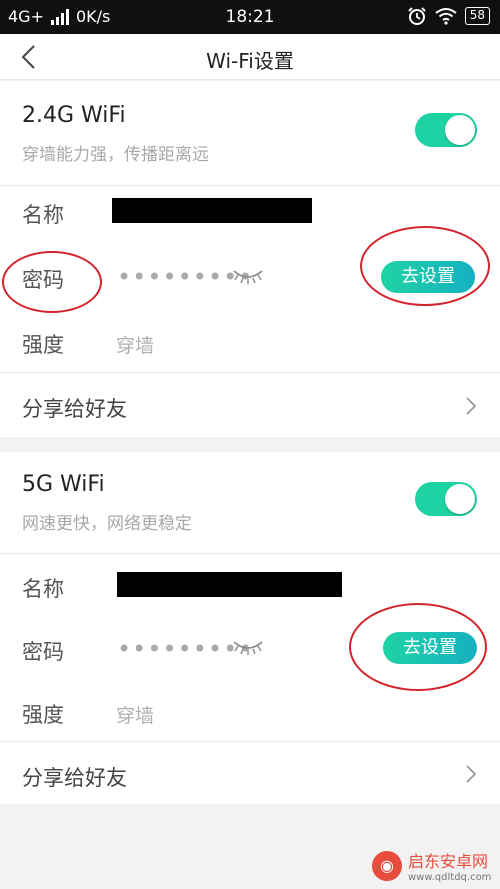 This screenshot has width=500, height=889. What do you see at coordinates (43, 589) in the screenshot?
I see `wifi-5-name-label: 名称` at bounding box center [43, 589].